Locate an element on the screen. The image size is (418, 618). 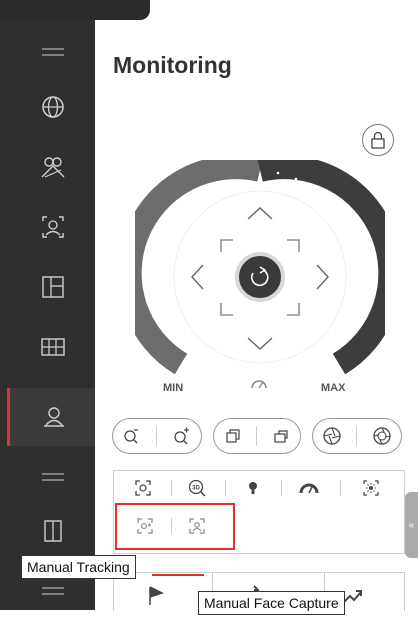
layout-icon is located at coordinates (52, 287).